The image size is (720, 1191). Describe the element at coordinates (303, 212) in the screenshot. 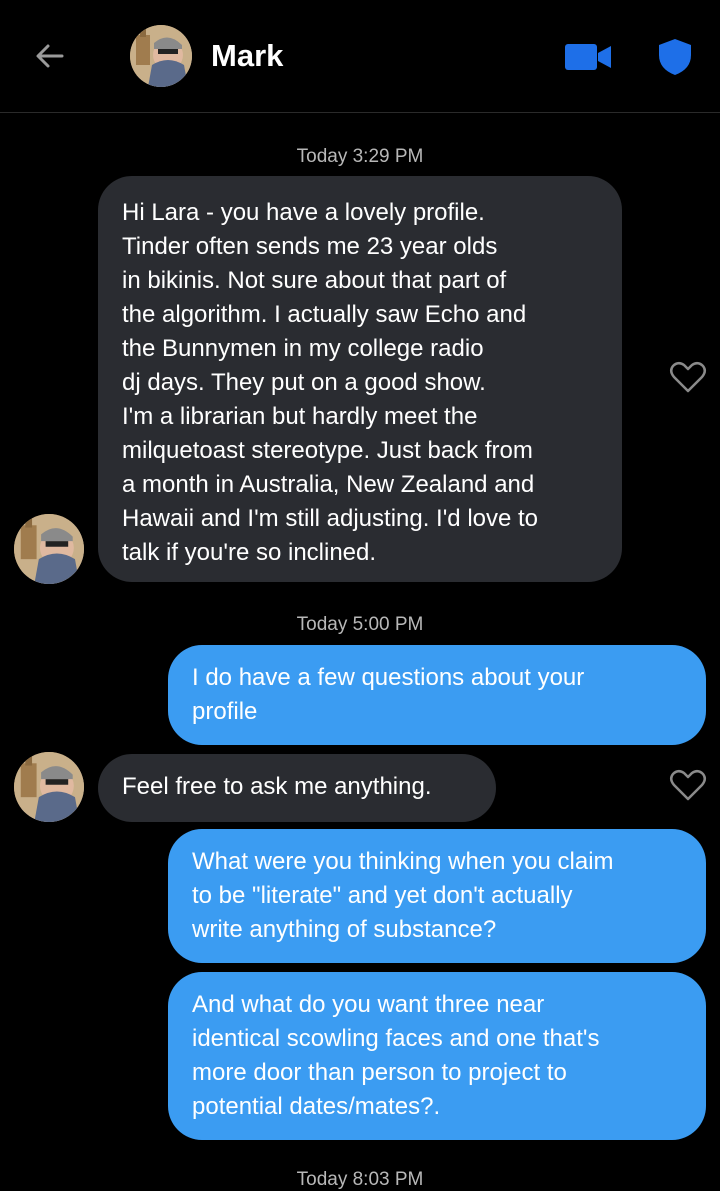

I see `message-line: Hi Lara - you have a lovely profile.` at that location.